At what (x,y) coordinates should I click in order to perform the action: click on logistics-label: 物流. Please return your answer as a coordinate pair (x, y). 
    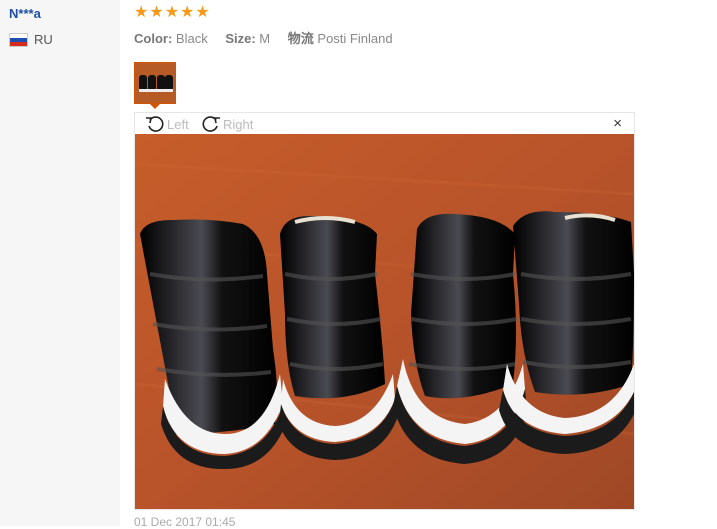
    Looking at the image, I should click on (300, 38).